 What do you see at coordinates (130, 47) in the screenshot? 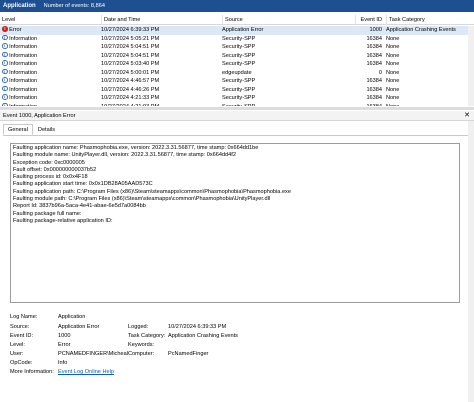
I see `event-date-cell: 10/27/2024 5:04:51 PM` at bounding box center [130, 47].